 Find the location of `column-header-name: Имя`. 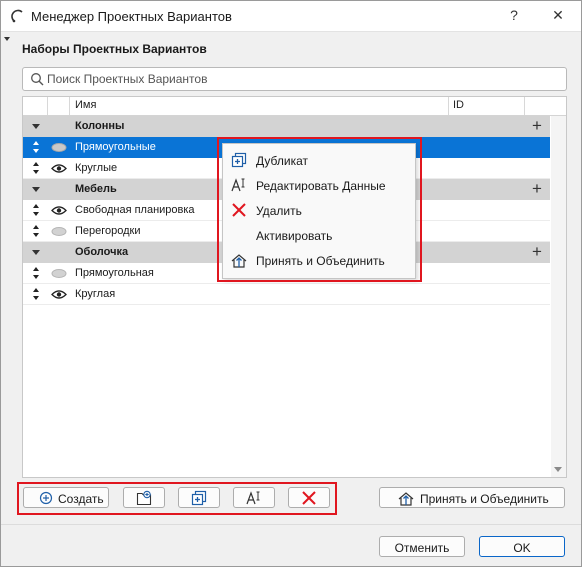

column-header-name: Имя is located at coordinates (85, 105).